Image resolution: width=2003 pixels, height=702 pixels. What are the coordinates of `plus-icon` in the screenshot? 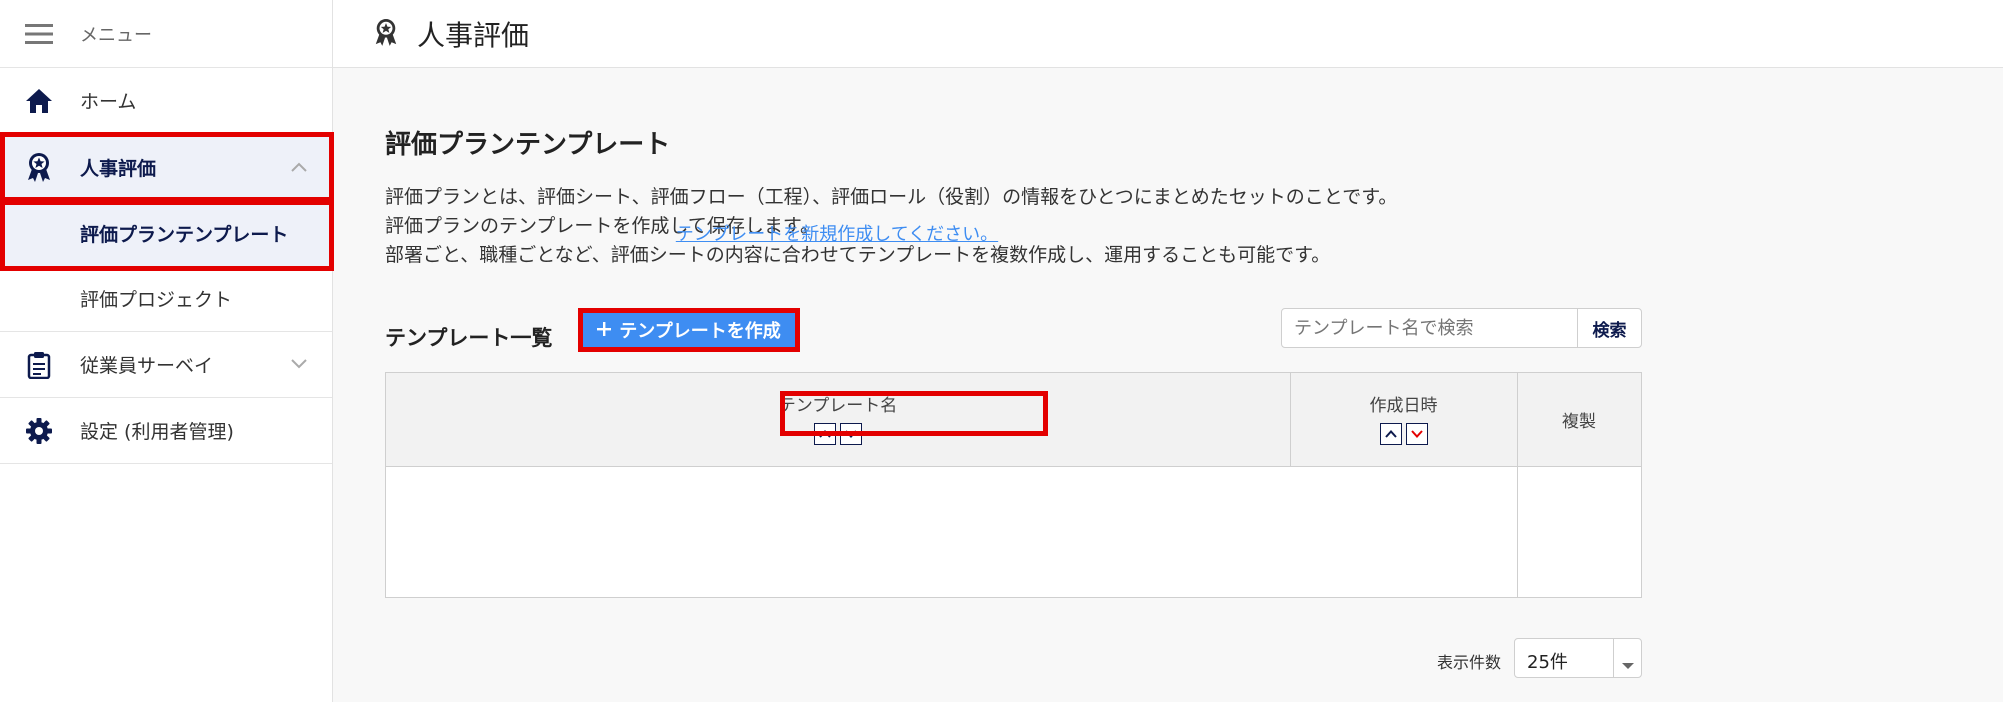 It's located at (604, 330).